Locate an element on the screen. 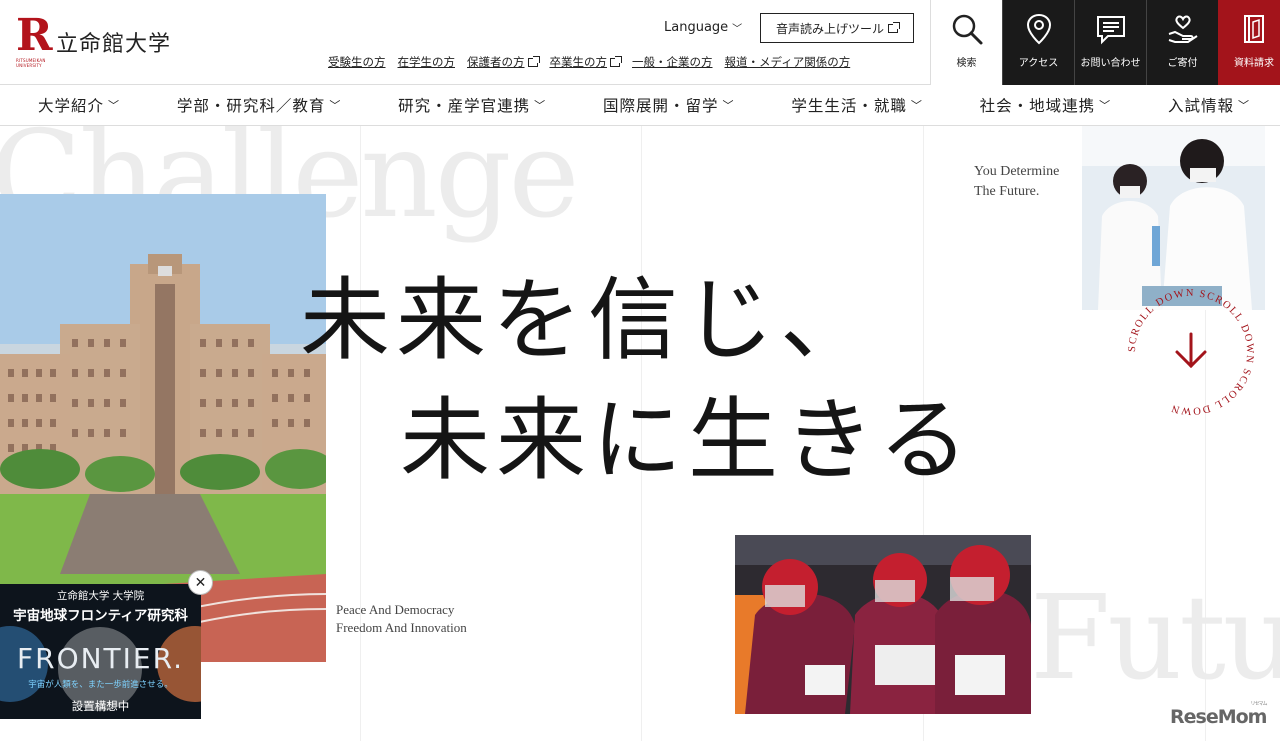  brochure-request-button: 資料請求 is located at coordinates (1249, 42).